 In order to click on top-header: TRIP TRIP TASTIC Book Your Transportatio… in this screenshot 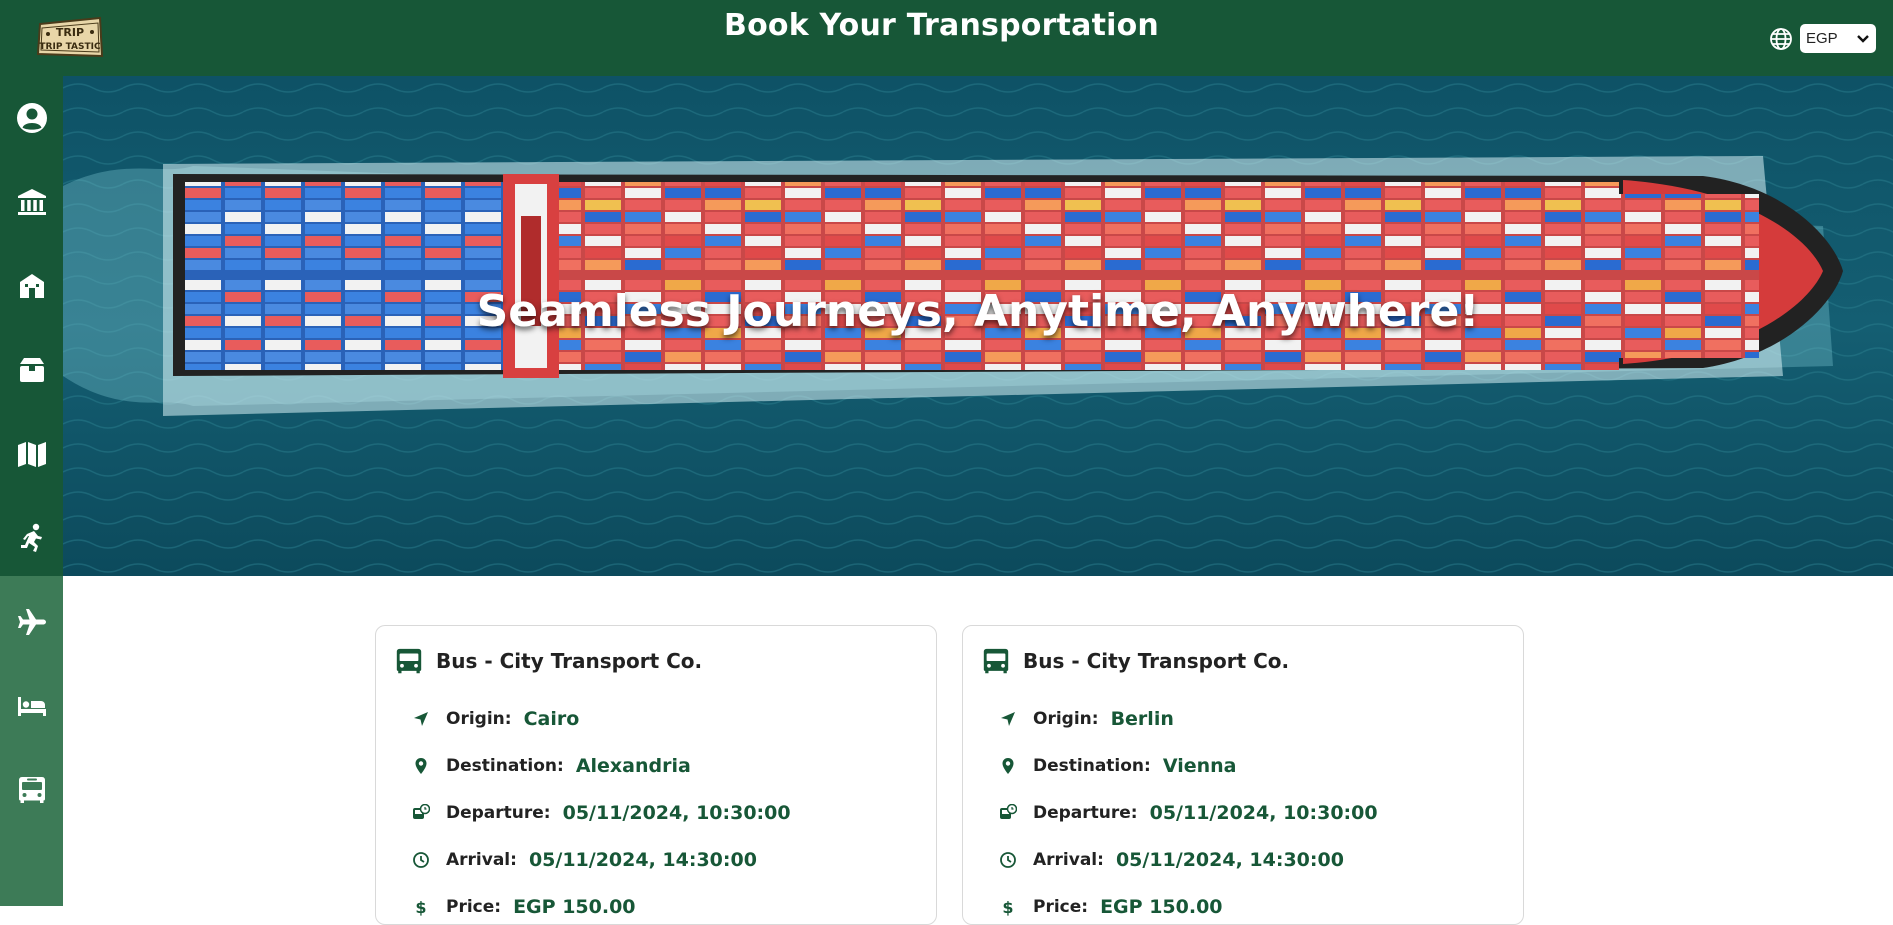, I will do `click(946, 38)`.